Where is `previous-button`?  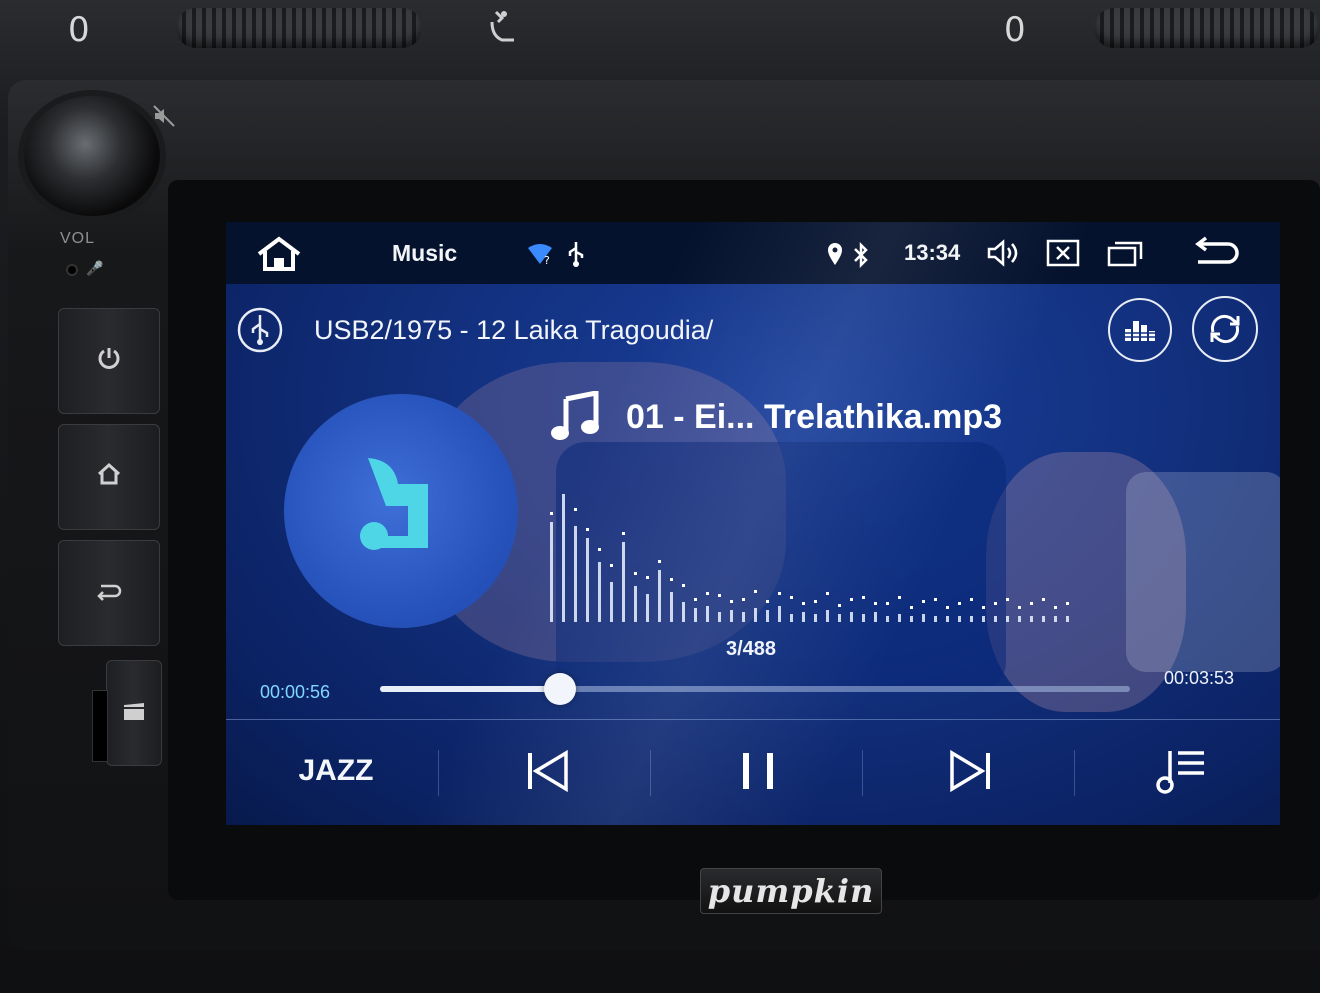 previous-button is located at coordinates (548, 771).